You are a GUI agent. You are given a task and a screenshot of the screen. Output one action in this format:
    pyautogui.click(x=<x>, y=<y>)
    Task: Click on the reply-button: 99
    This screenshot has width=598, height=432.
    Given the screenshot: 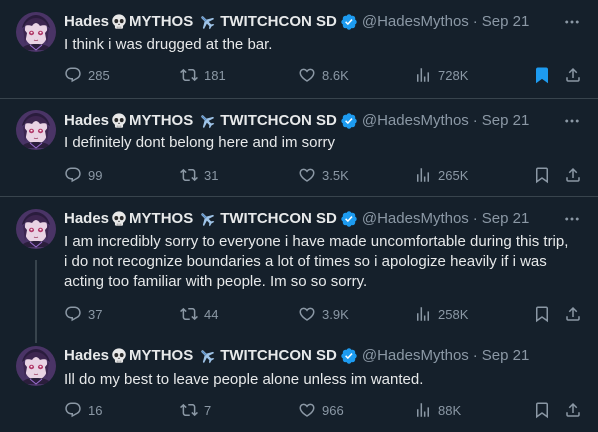 What is the action you would take?
    pyautogui.click(x=83, y=175)
    